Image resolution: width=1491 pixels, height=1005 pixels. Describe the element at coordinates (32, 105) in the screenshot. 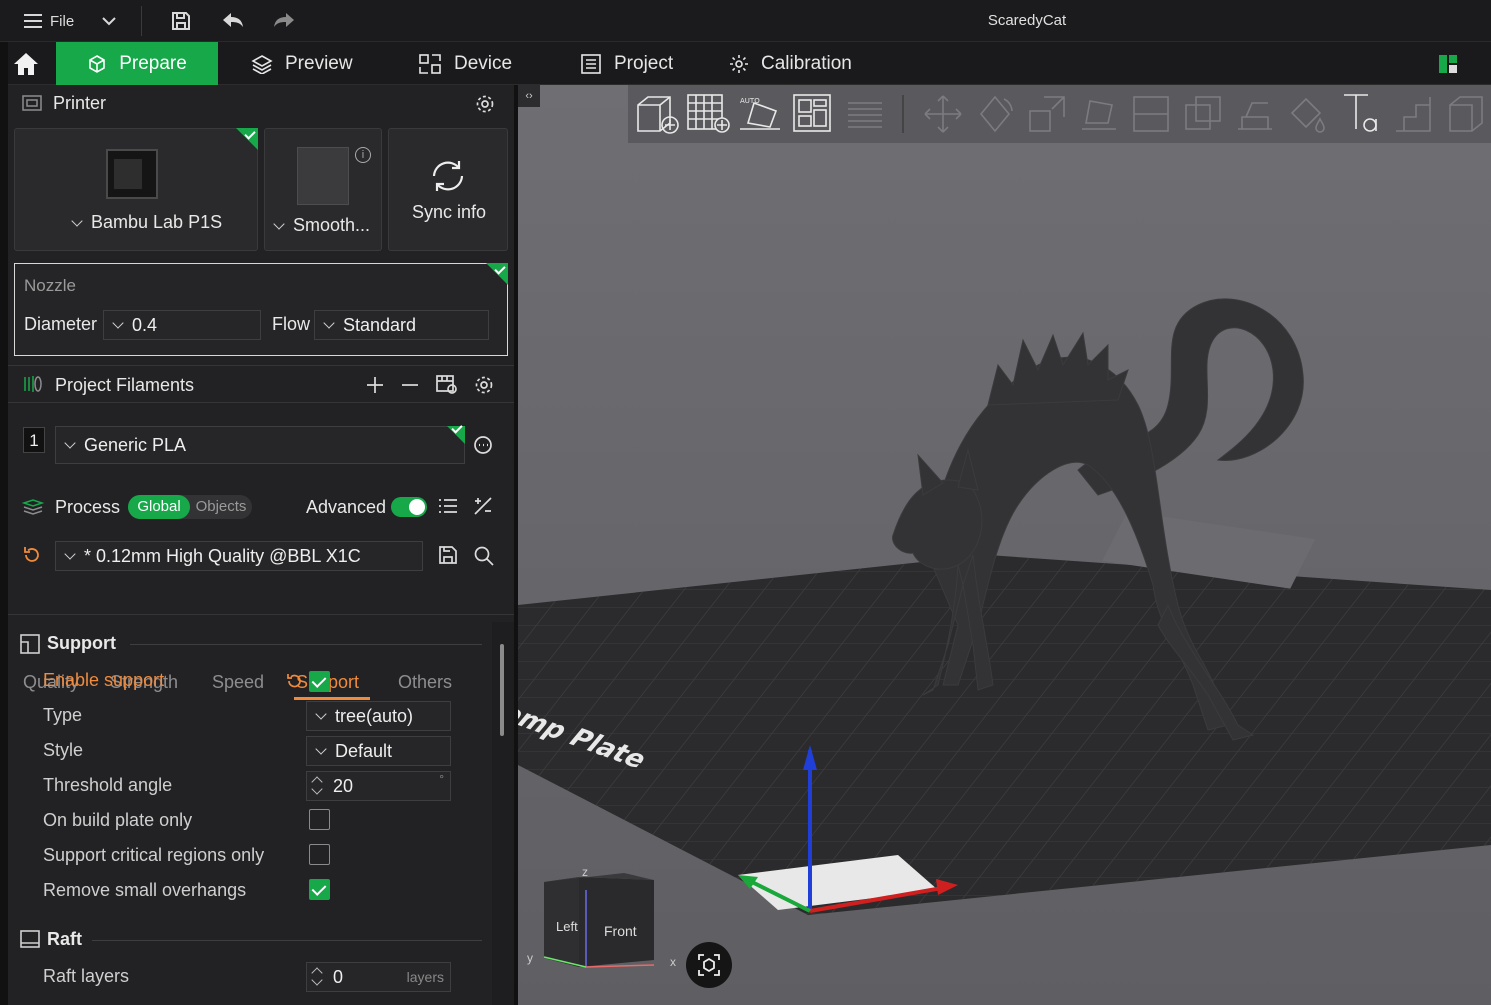

I see `printer-icon` at that location.